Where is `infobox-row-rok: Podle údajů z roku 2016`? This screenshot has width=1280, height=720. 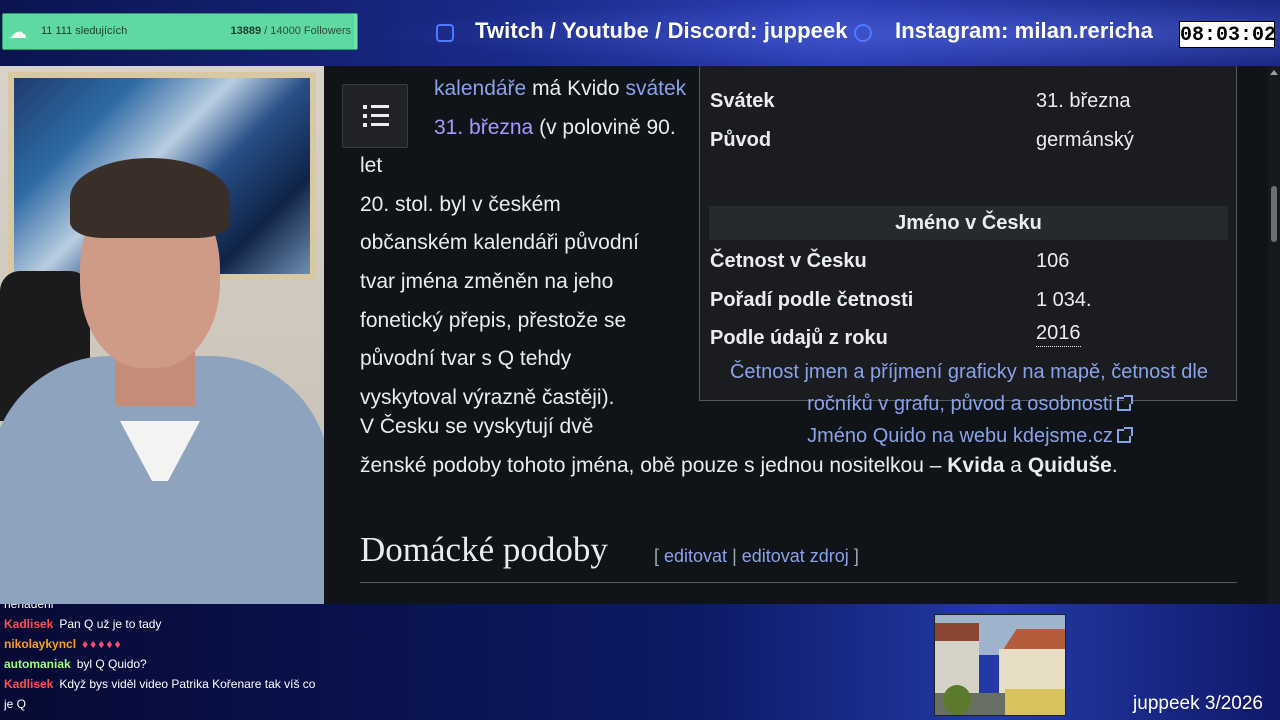 infobox-row-rok: Podle údajů z roku 2016 is located at coordinates (969, 338).